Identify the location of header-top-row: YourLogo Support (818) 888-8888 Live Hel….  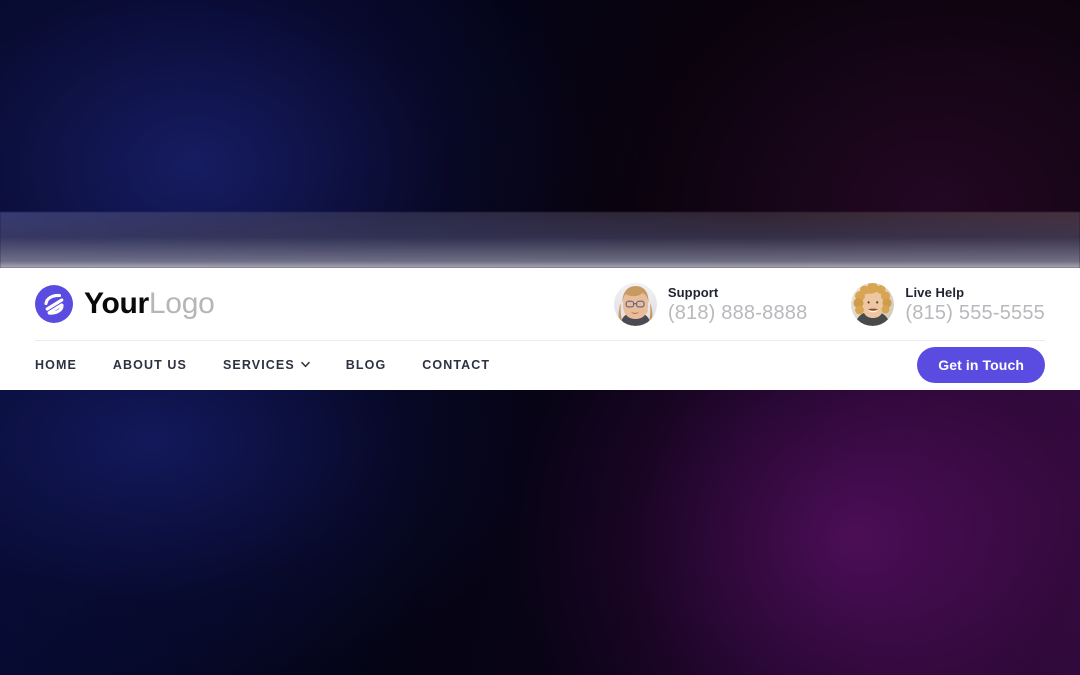
(540, 304).